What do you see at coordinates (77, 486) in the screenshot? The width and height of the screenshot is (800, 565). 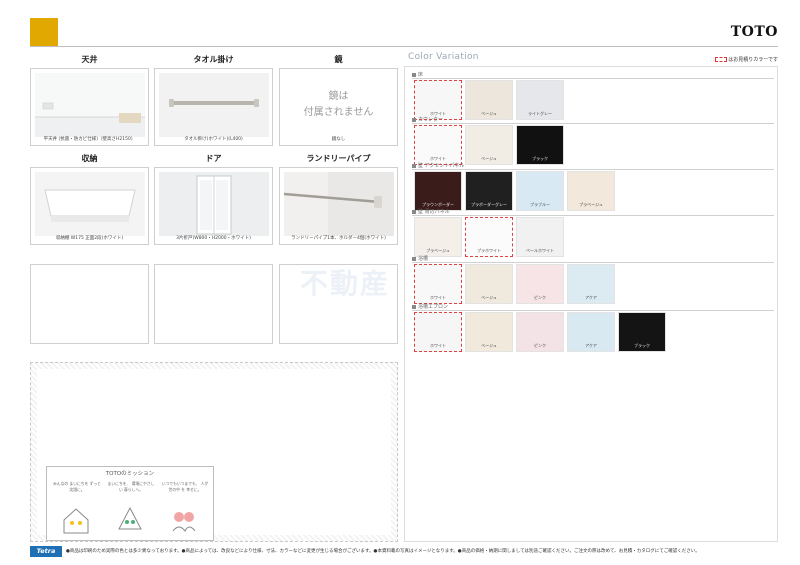 I see `mission-text-1: みんなの まいにちを ずっと笑顔に。` at bounding box center [77, 486].